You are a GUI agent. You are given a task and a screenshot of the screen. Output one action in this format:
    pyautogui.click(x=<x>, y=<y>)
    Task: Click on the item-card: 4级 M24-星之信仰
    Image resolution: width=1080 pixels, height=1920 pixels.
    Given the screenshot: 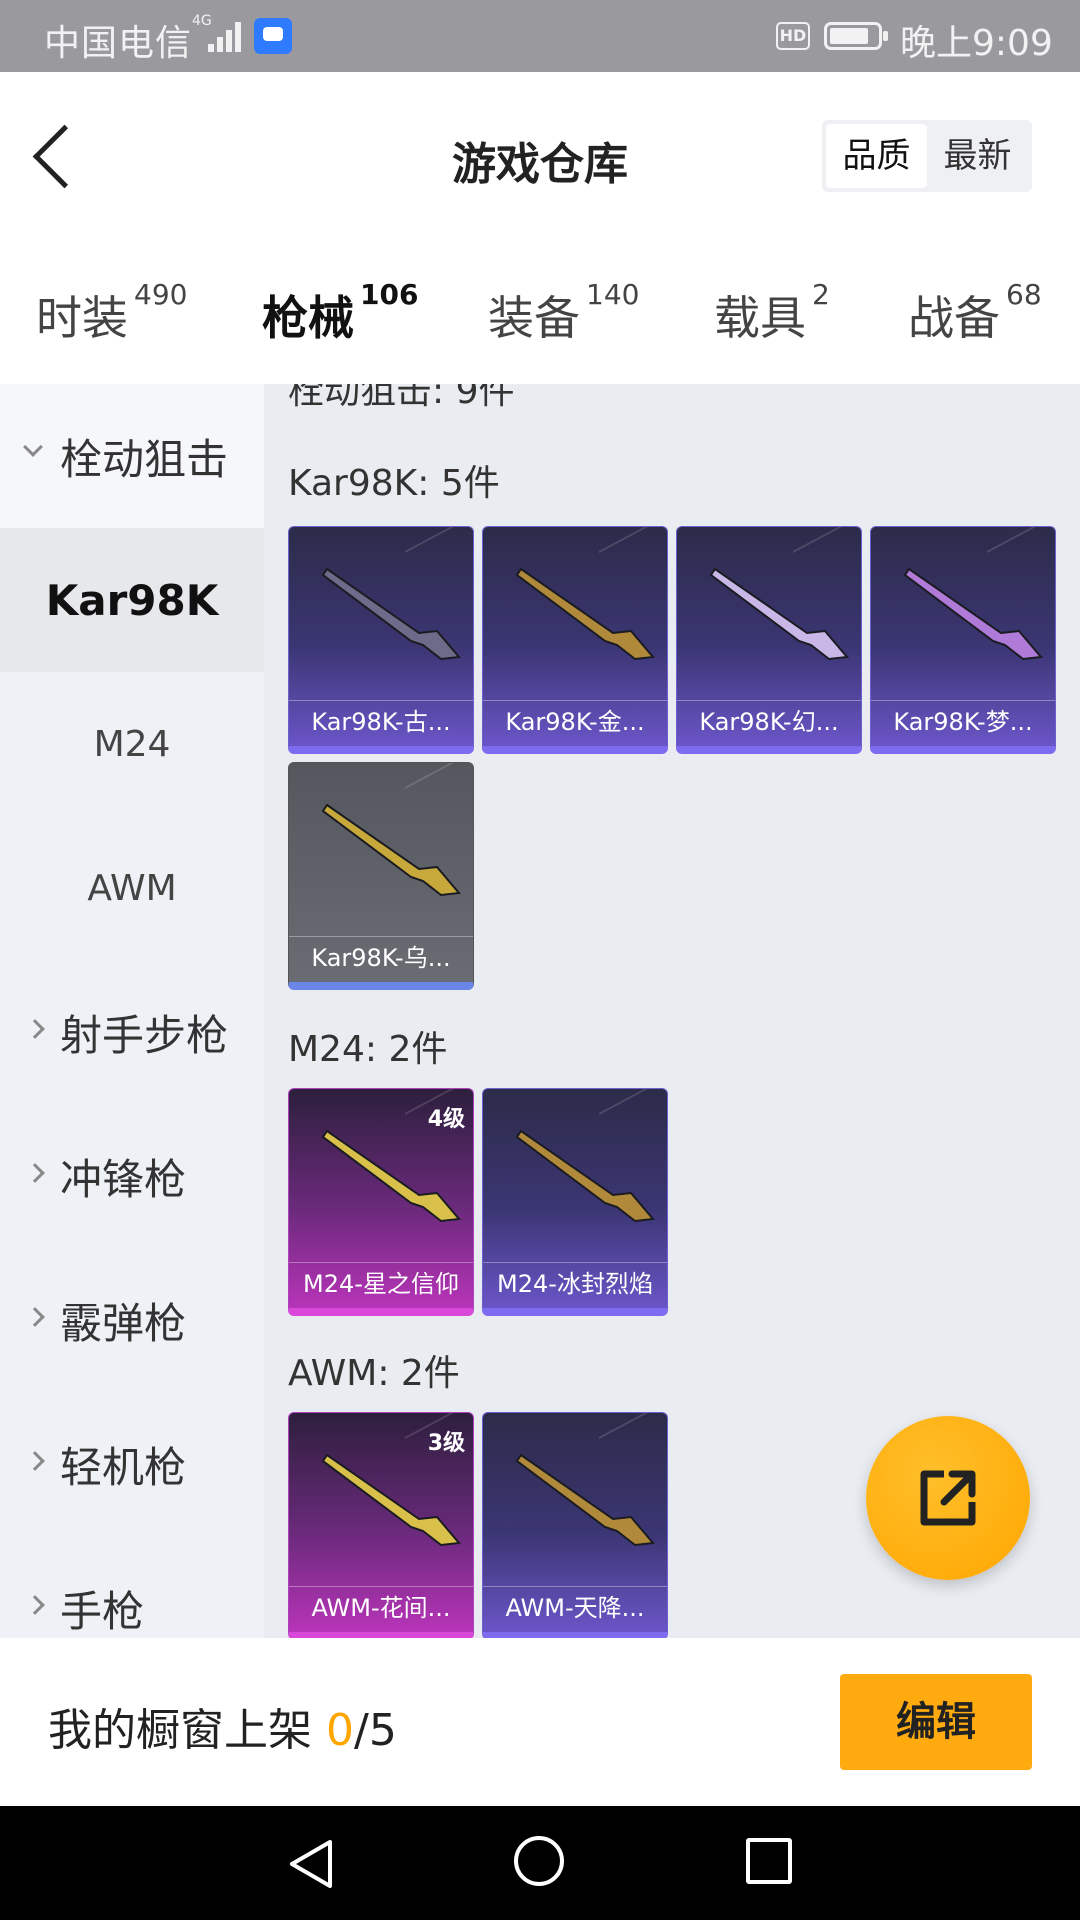 What is the action you would take?
    pyautogui.click(x=381, y=1202)
    